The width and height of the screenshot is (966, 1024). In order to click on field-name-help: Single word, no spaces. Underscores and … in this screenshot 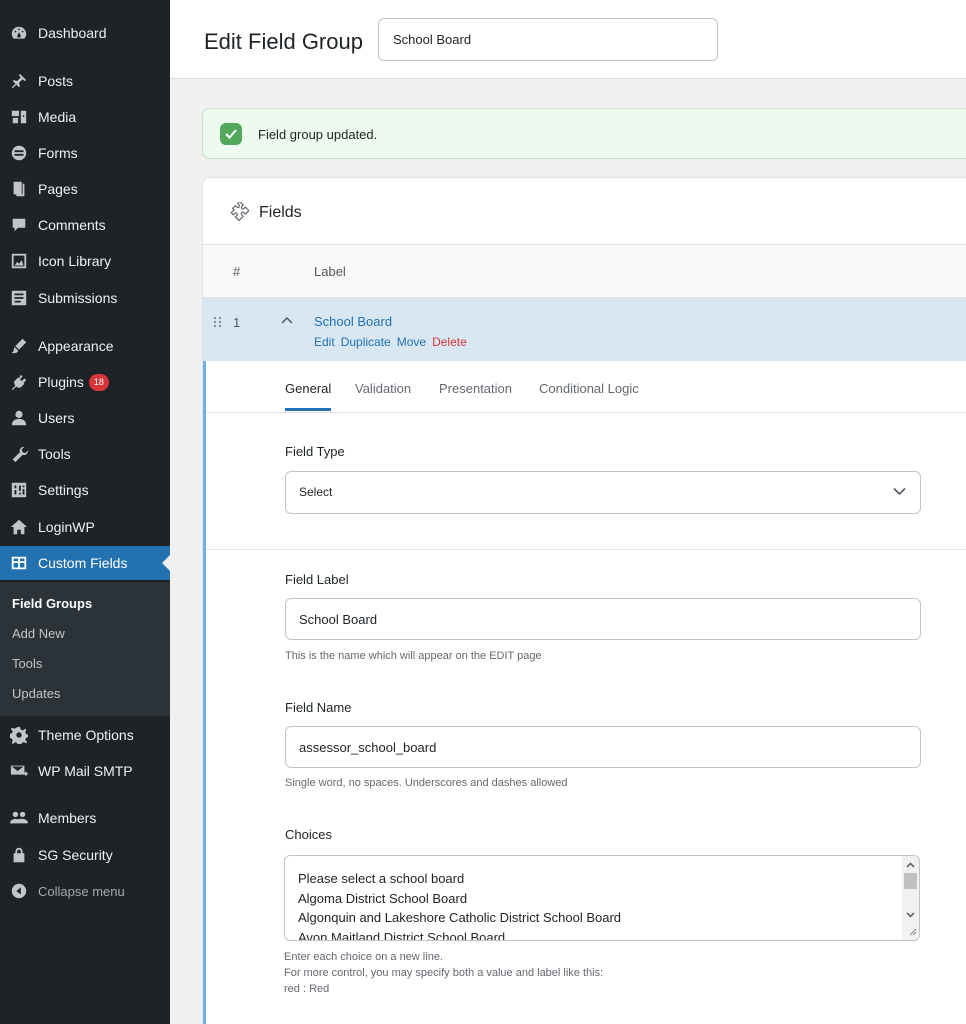, I will do `click(426, 783)`.